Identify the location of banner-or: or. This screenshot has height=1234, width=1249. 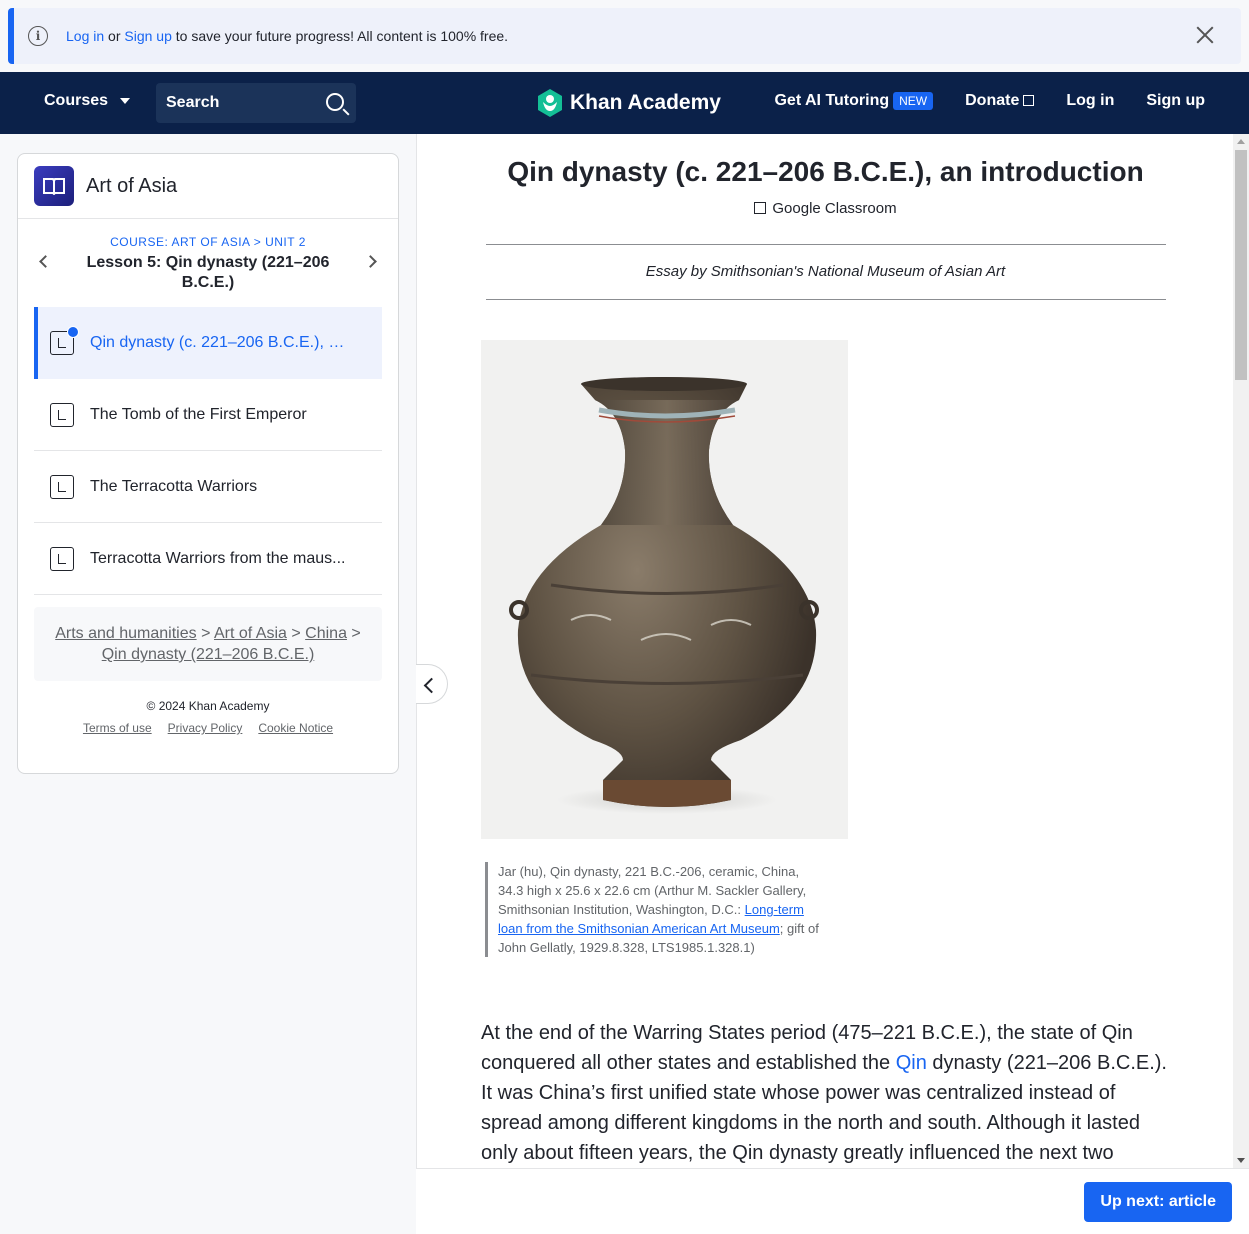
(114, 36).